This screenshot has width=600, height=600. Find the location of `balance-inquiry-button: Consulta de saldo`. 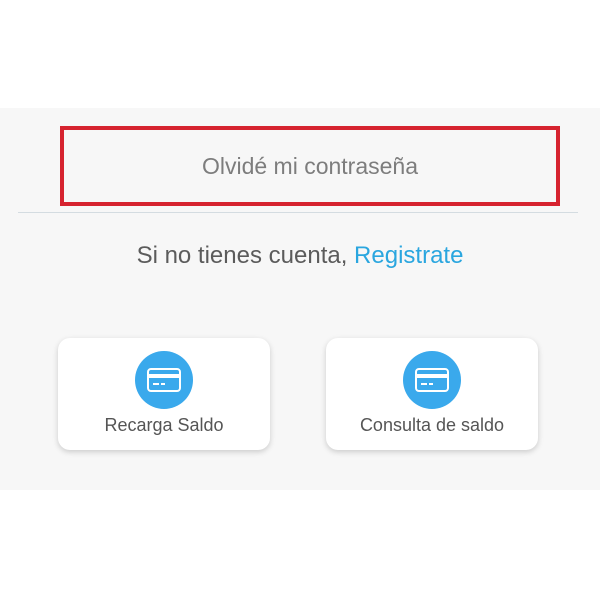

balance-inquiry-button: Consulta de saldo is located at coordinates (432, 394).